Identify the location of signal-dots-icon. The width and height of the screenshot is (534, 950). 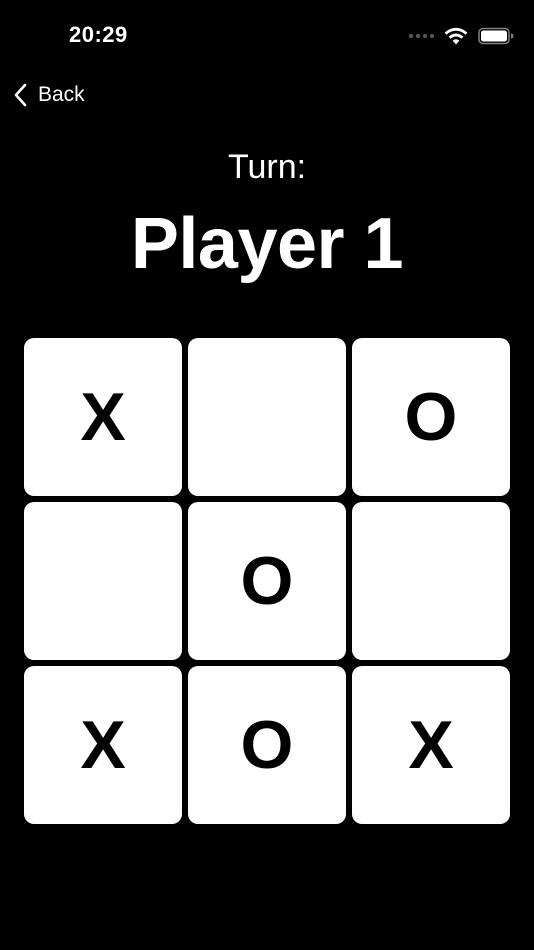
(421, 36).